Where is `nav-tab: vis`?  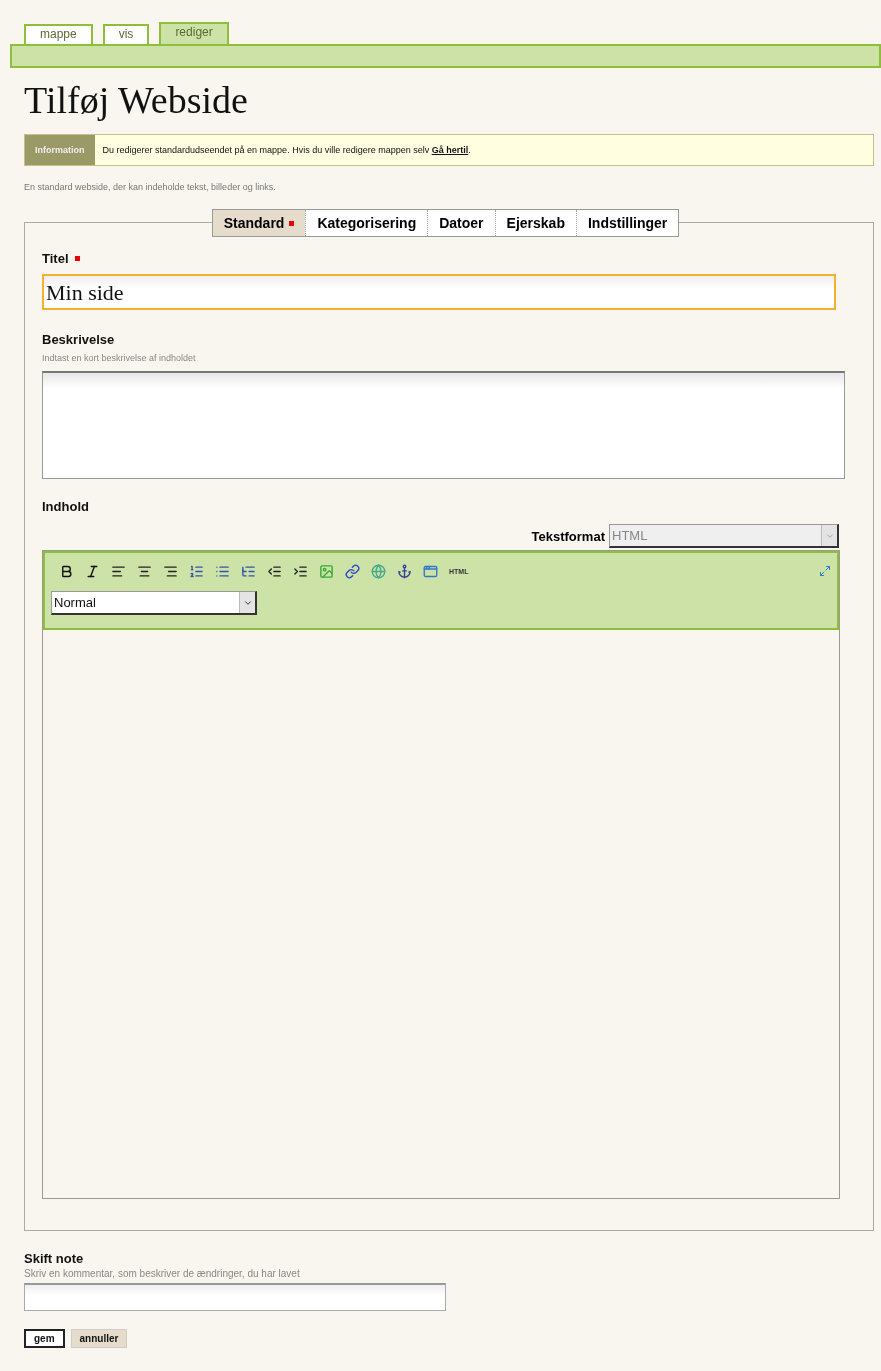 nav-tab: vis is located at coordinates (126, 34).